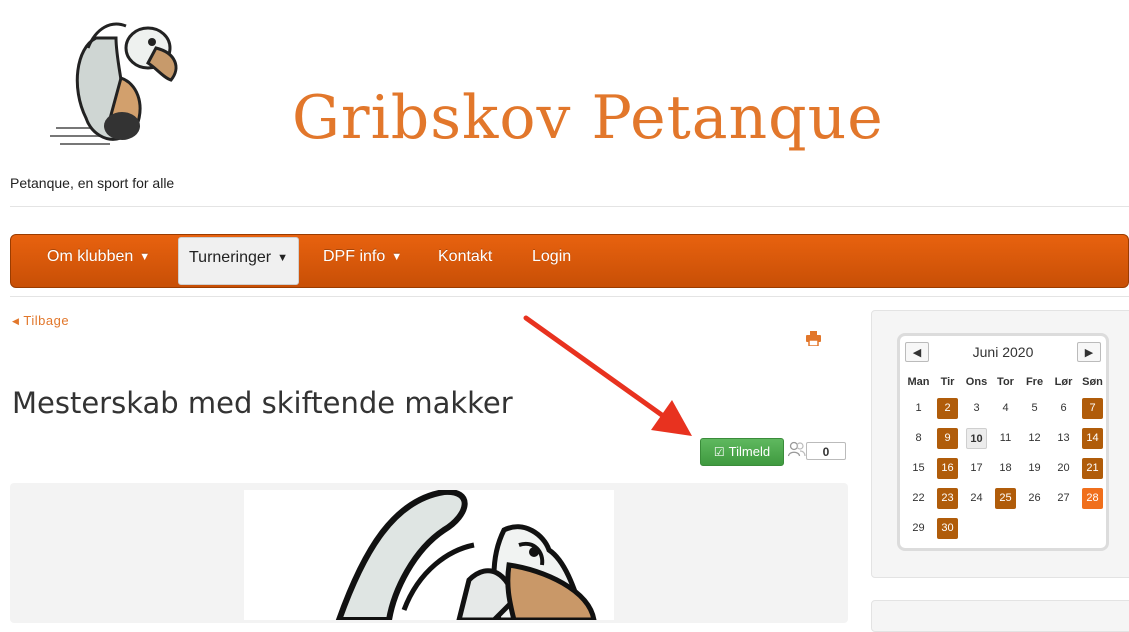 The height and width of the screenshot is (632, 1129). What do you see at coordinates (1003, 352) in the screenshot?
I see `calendar-month-label: Juni 2020` at bounding box center [1003, 352].